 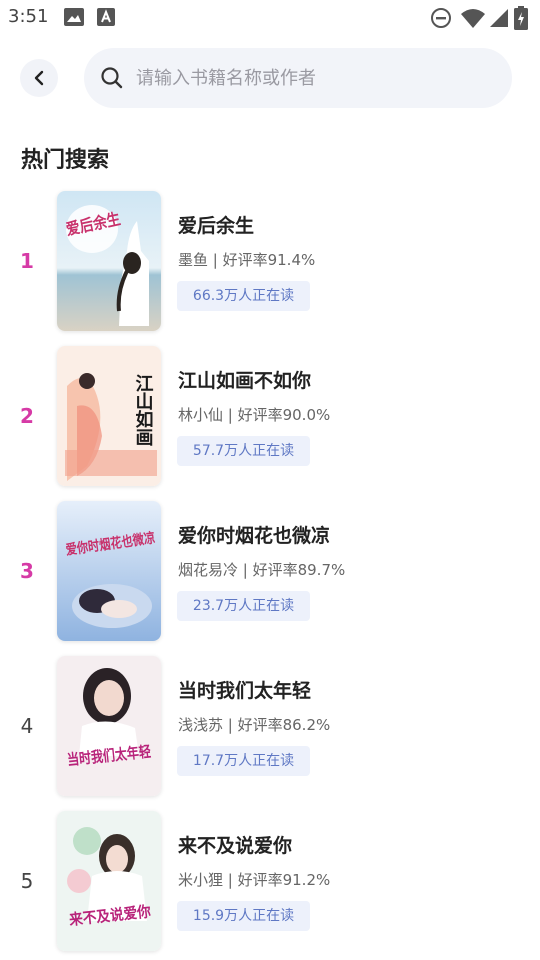 I want to click on reading-count-badge: 66.3万人正在读, so click(x=243, y=296).